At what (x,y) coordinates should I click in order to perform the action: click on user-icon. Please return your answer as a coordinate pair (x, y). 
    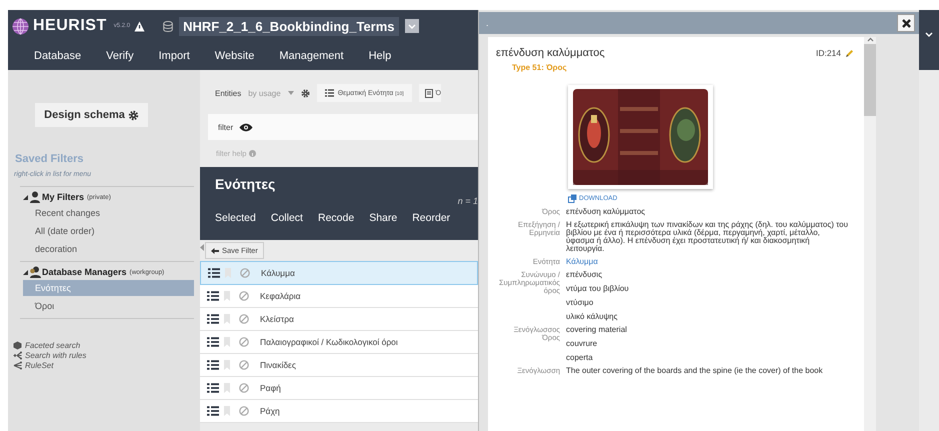
    Looking at the image, I should click on (35, 197).